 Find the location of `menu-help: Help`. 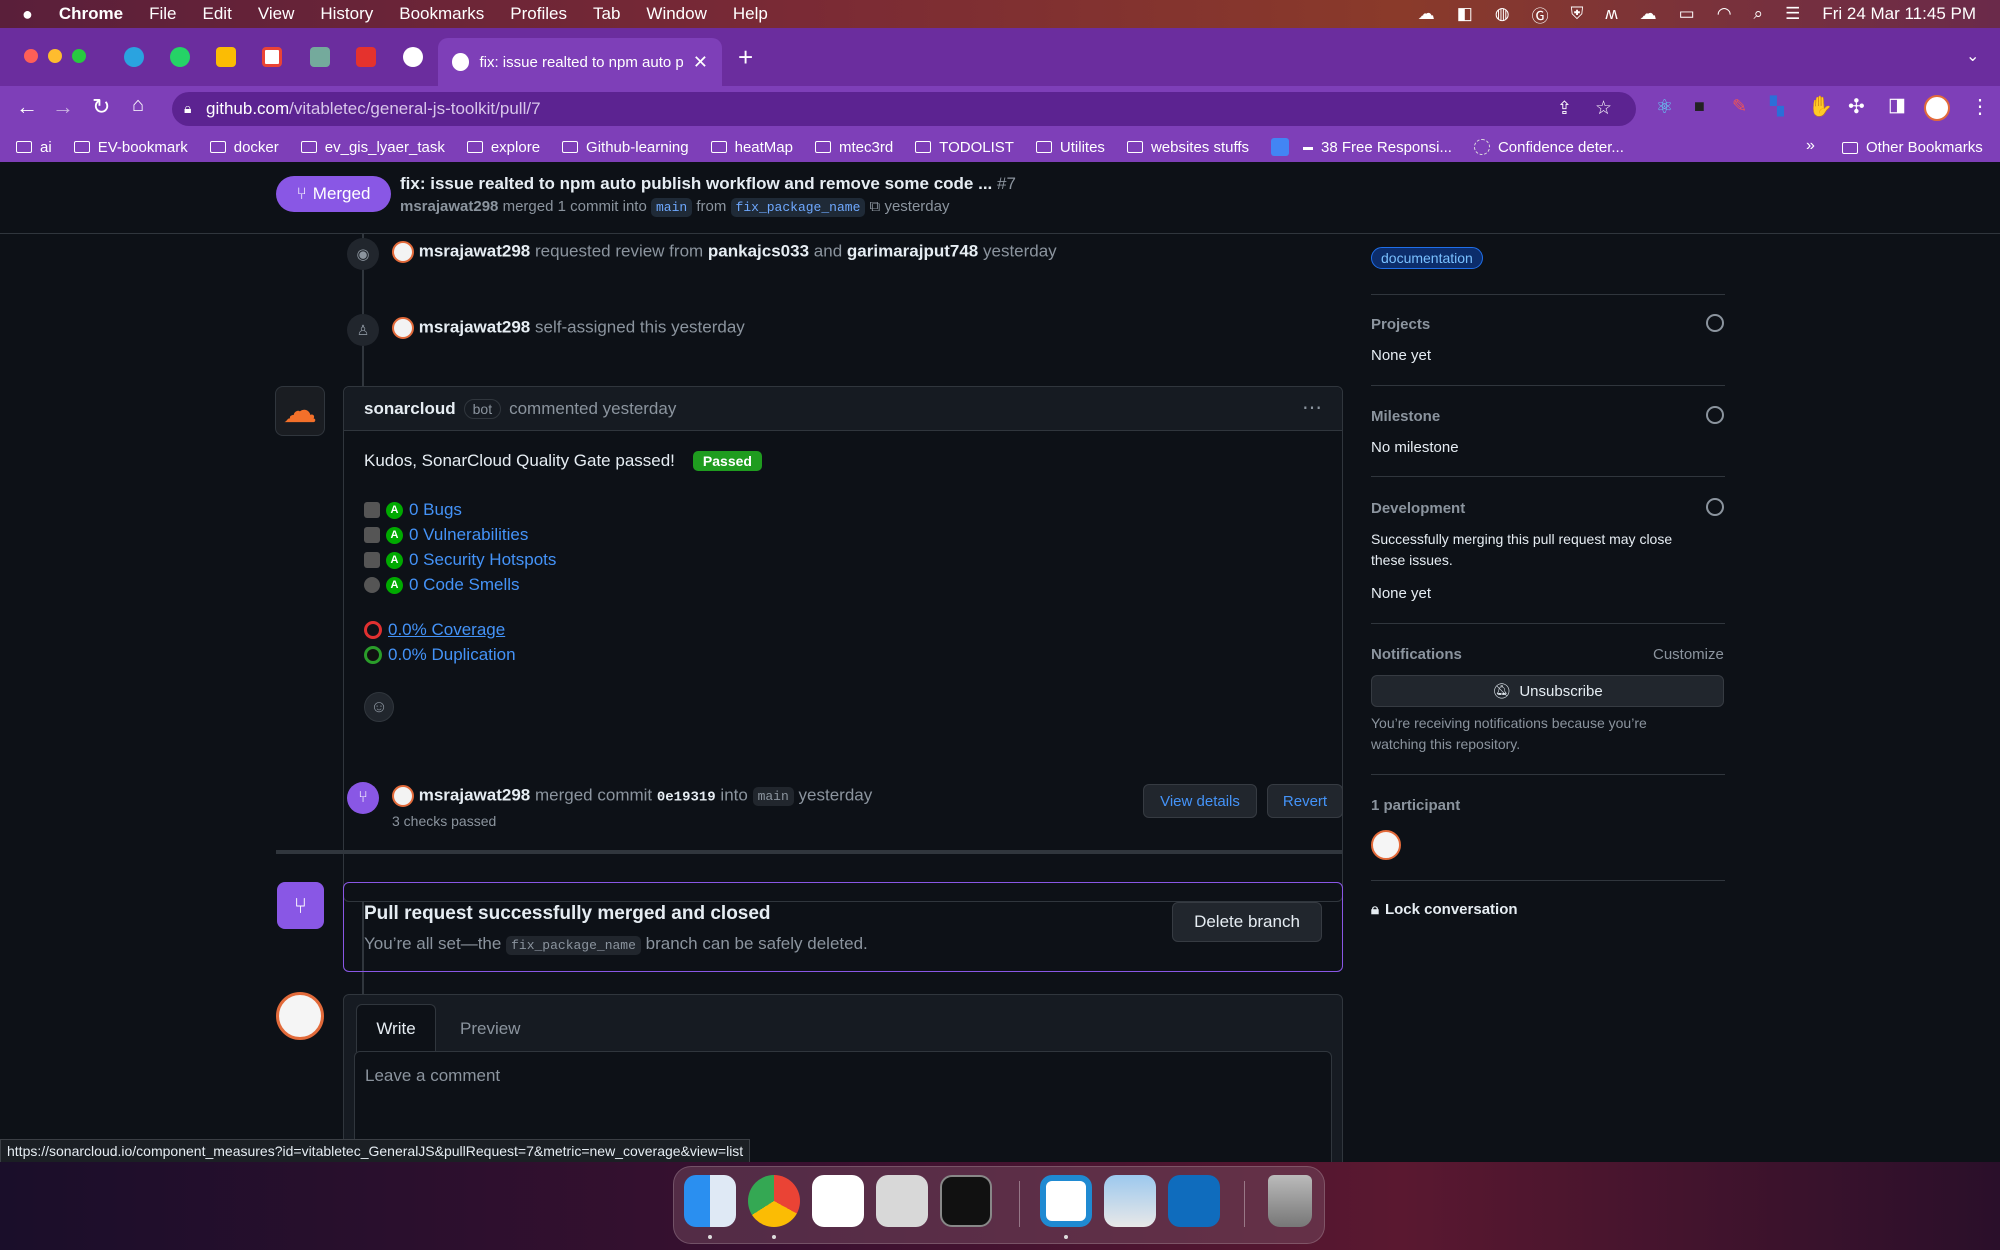

menu-help: Help is located at coordinates (750, 14).